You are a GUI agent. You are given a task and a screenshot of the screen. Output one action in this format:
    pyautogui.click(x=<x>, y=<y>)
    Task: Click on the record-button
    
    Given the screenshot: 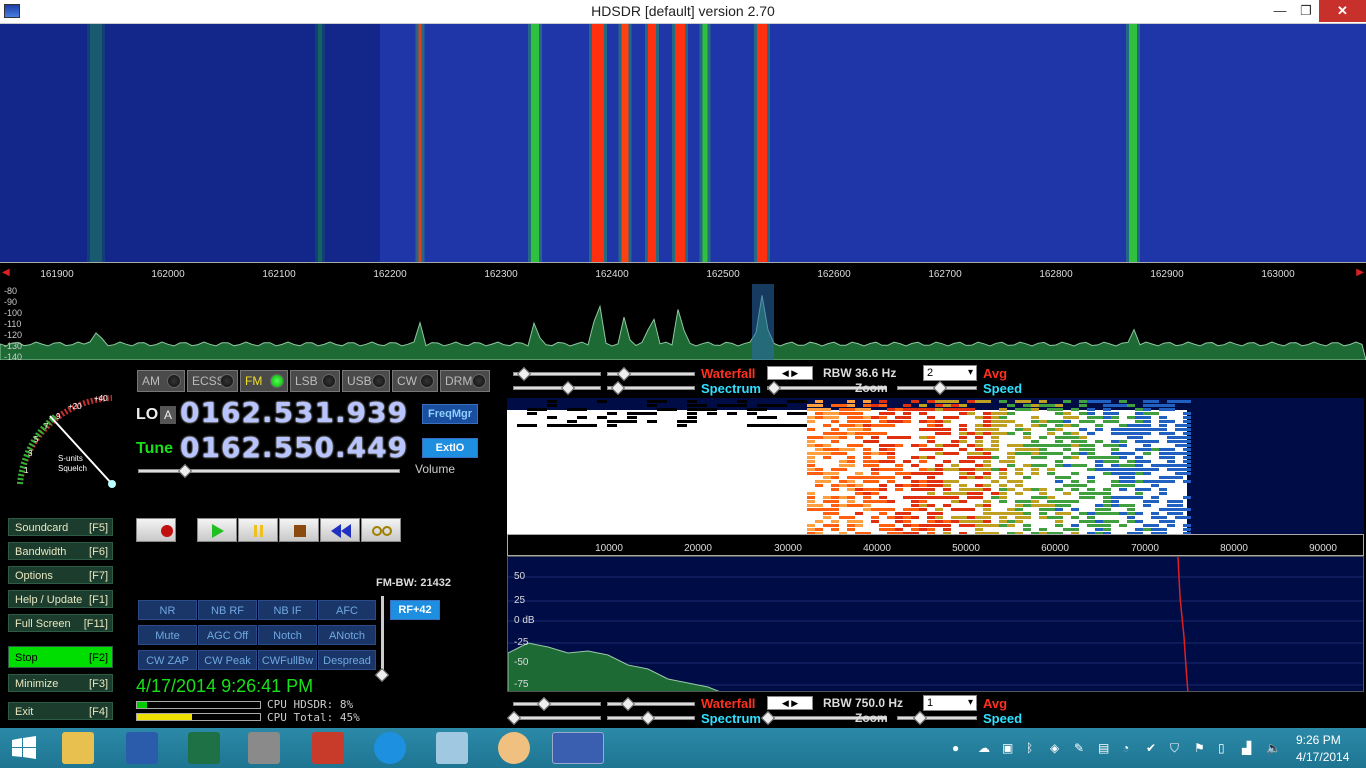 What is the action you would take?
    pyautogui.click(x=156, y=530)
    